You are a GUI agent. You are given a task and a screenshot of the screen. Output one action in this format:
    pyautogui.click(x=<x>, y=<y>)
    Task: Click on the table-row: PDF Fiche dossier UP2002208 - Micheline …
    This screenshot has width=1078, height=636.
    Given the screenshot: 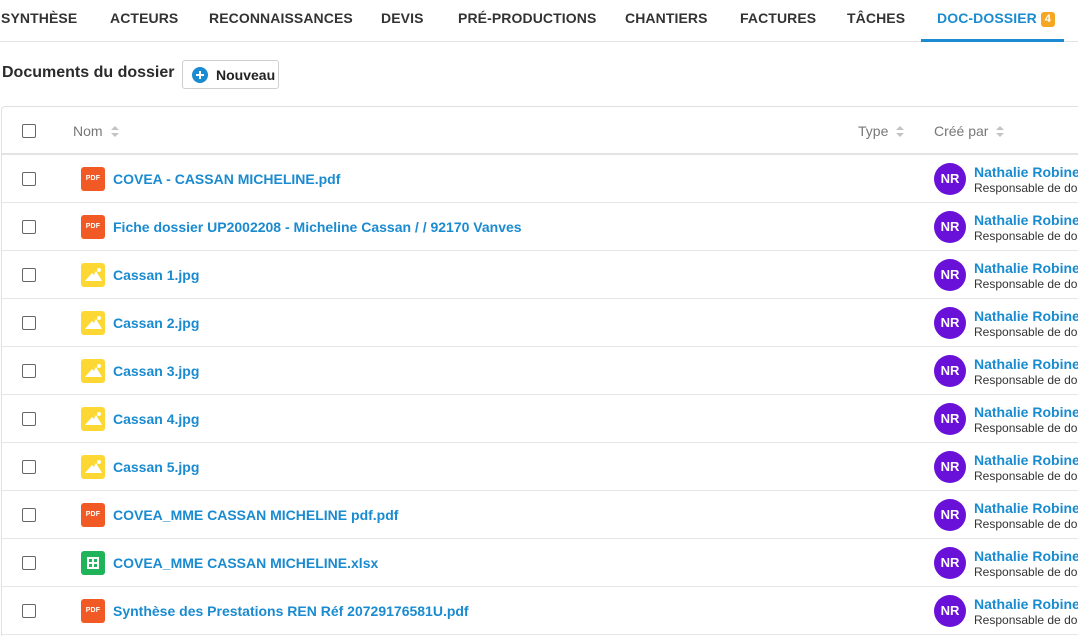 What is the action you would take?
    pyautogui.click(x=540, y=227)
    